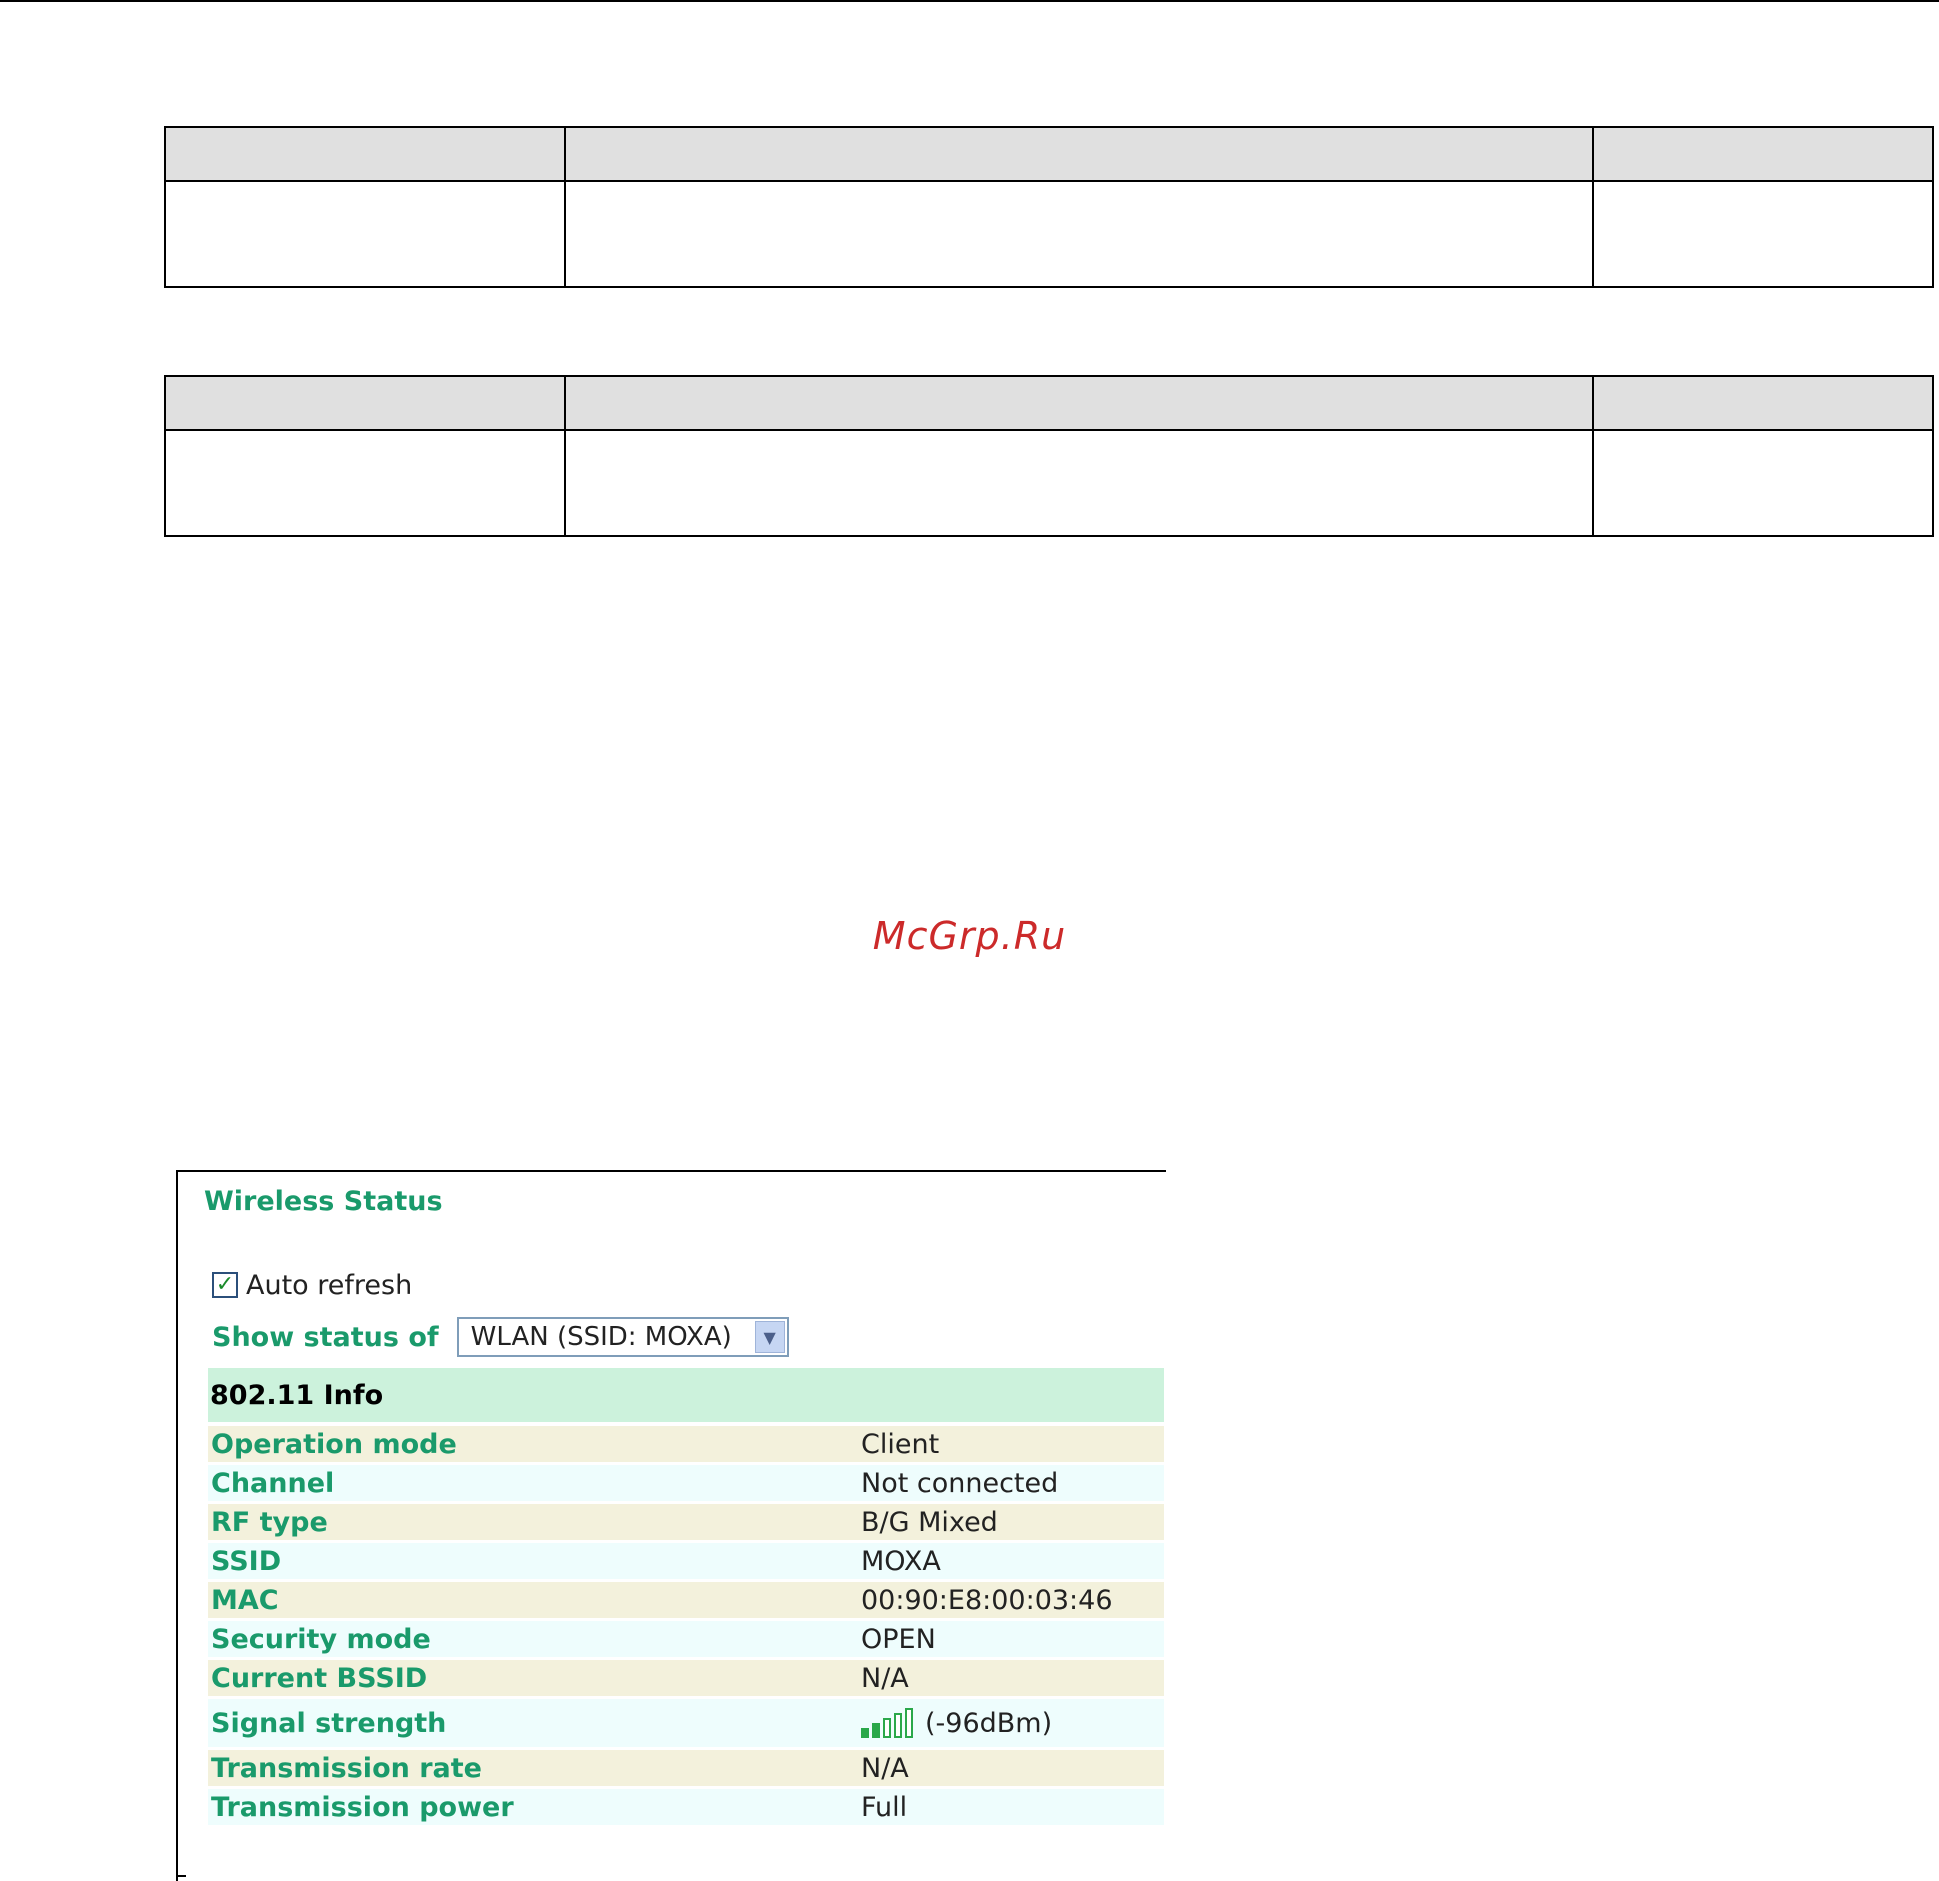 The height and width of the screenshot is (1881, 1939). I want to click on info-row: Current BSSID N/A, so click(686, 1678).